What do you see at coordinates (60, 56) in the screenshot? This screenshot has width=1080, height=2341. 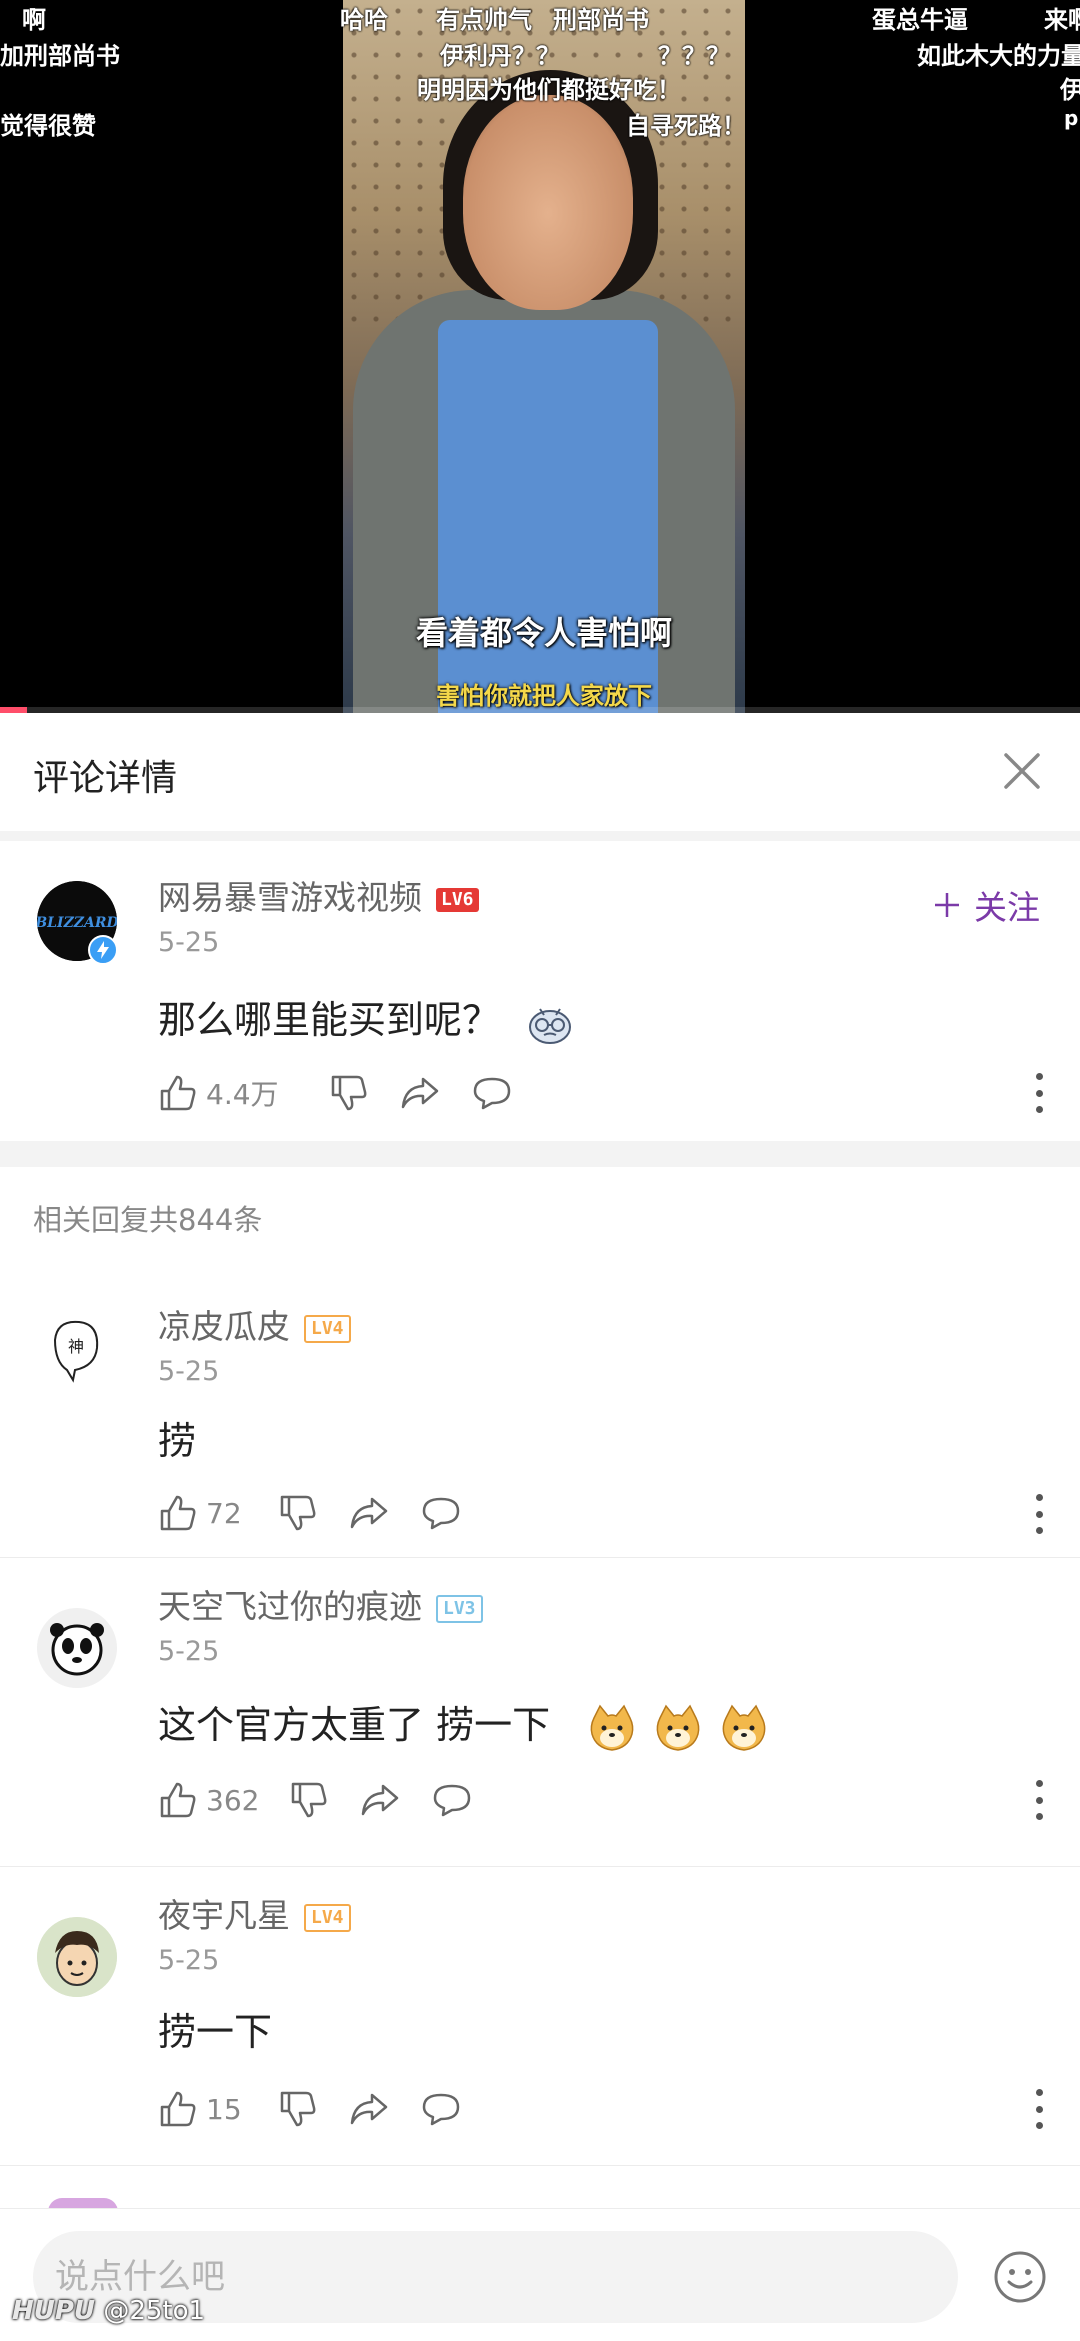 I see `danmaku-item: 加刑部尚书` at bounding box center [60, 56].